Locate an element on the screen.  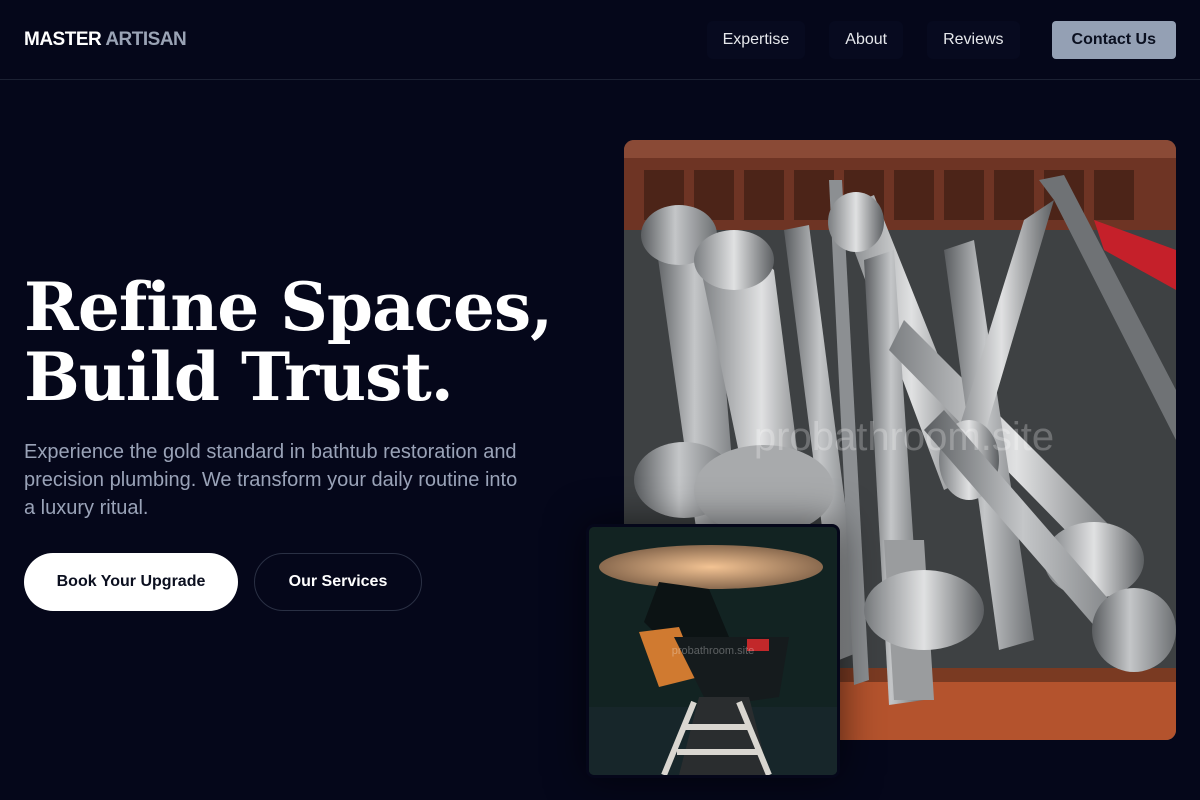
hero-title-line-2: Build Trust. is located at coordinates (239, 377).